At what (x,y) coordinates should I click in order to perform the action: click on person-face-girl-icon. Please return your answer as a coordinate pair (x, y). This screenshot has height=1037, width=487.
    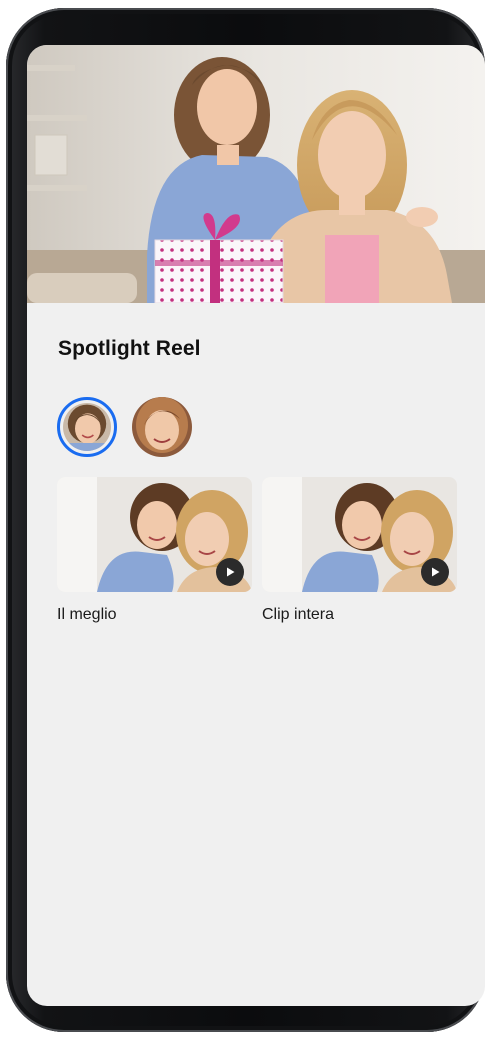
    Looking at the image, I should click on (87, 427).